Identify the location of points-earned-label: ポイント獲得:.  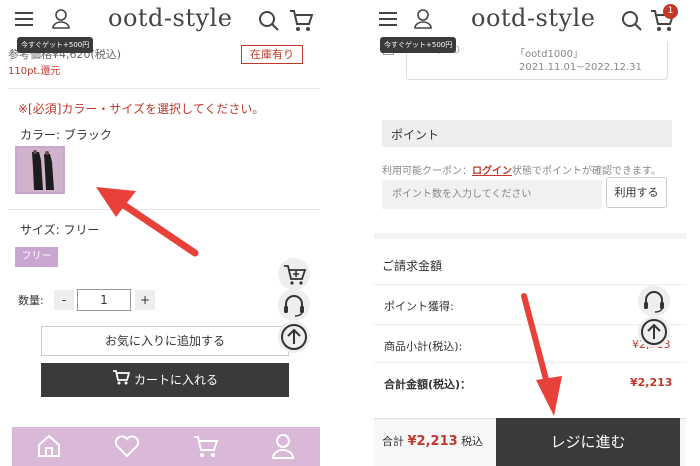
(419, 306).